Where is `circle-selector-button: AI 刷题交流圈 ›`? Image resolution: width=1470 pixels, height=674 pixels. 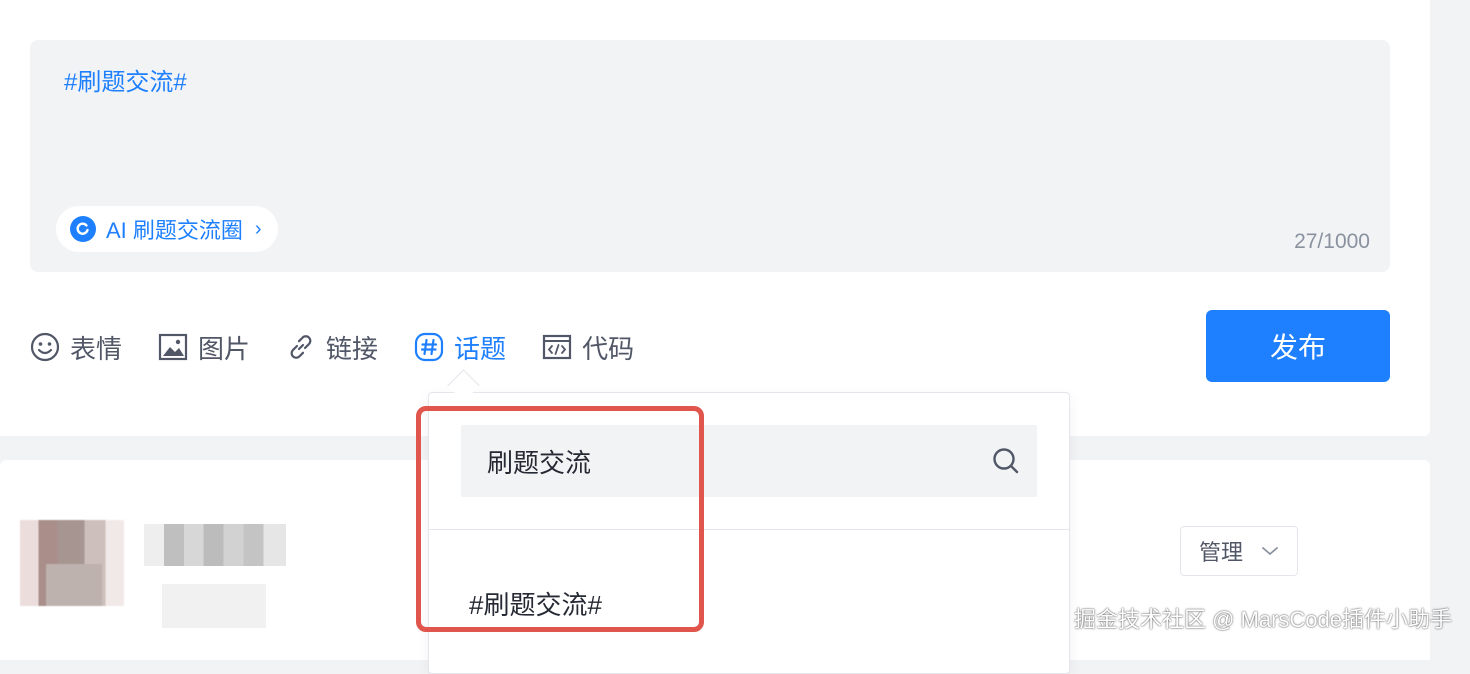 circle-selector-button: AI 刷题交流圈 › is located at coordinates (167, 229).